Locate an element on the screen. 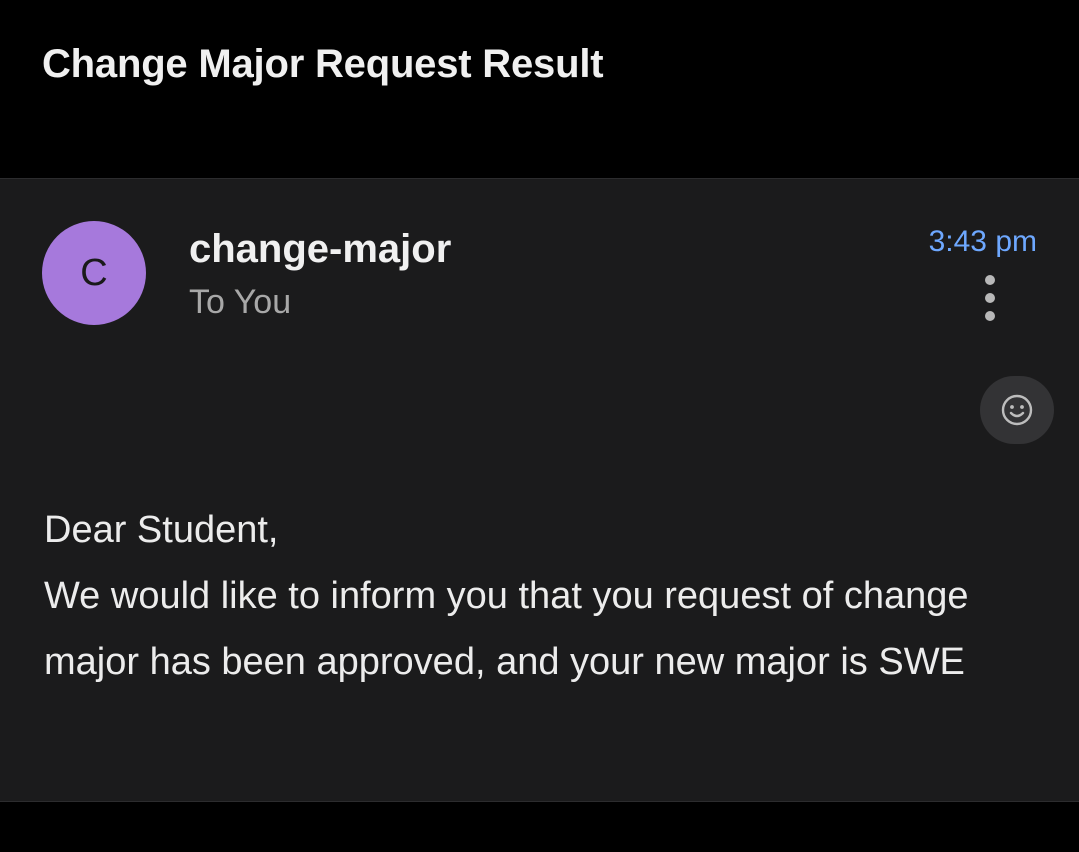 This screenshot has height=852, width=1079. more-options-button is located at coordinates (990, 298).